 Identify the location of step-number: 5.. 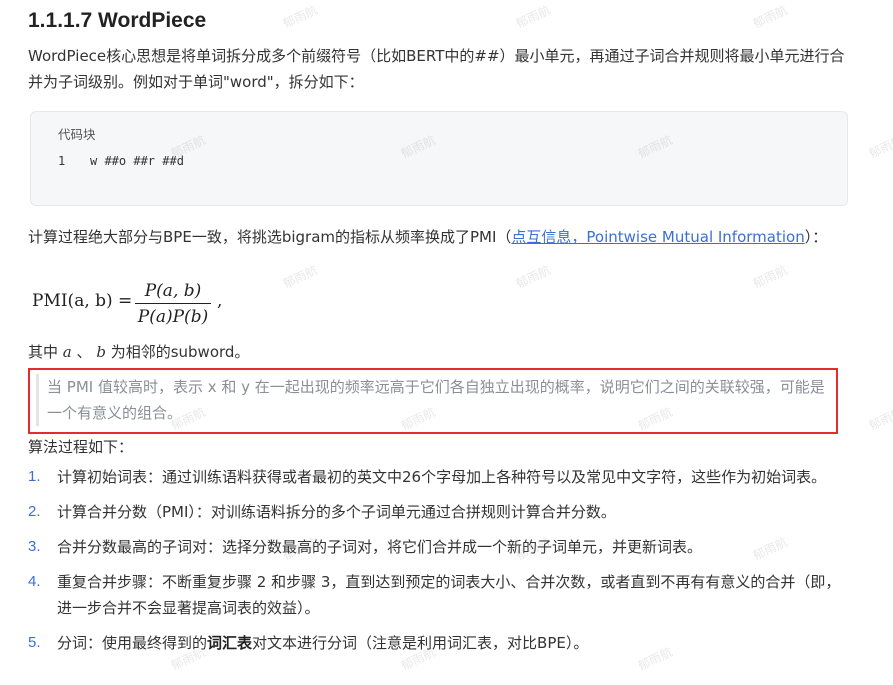
(34, 642).